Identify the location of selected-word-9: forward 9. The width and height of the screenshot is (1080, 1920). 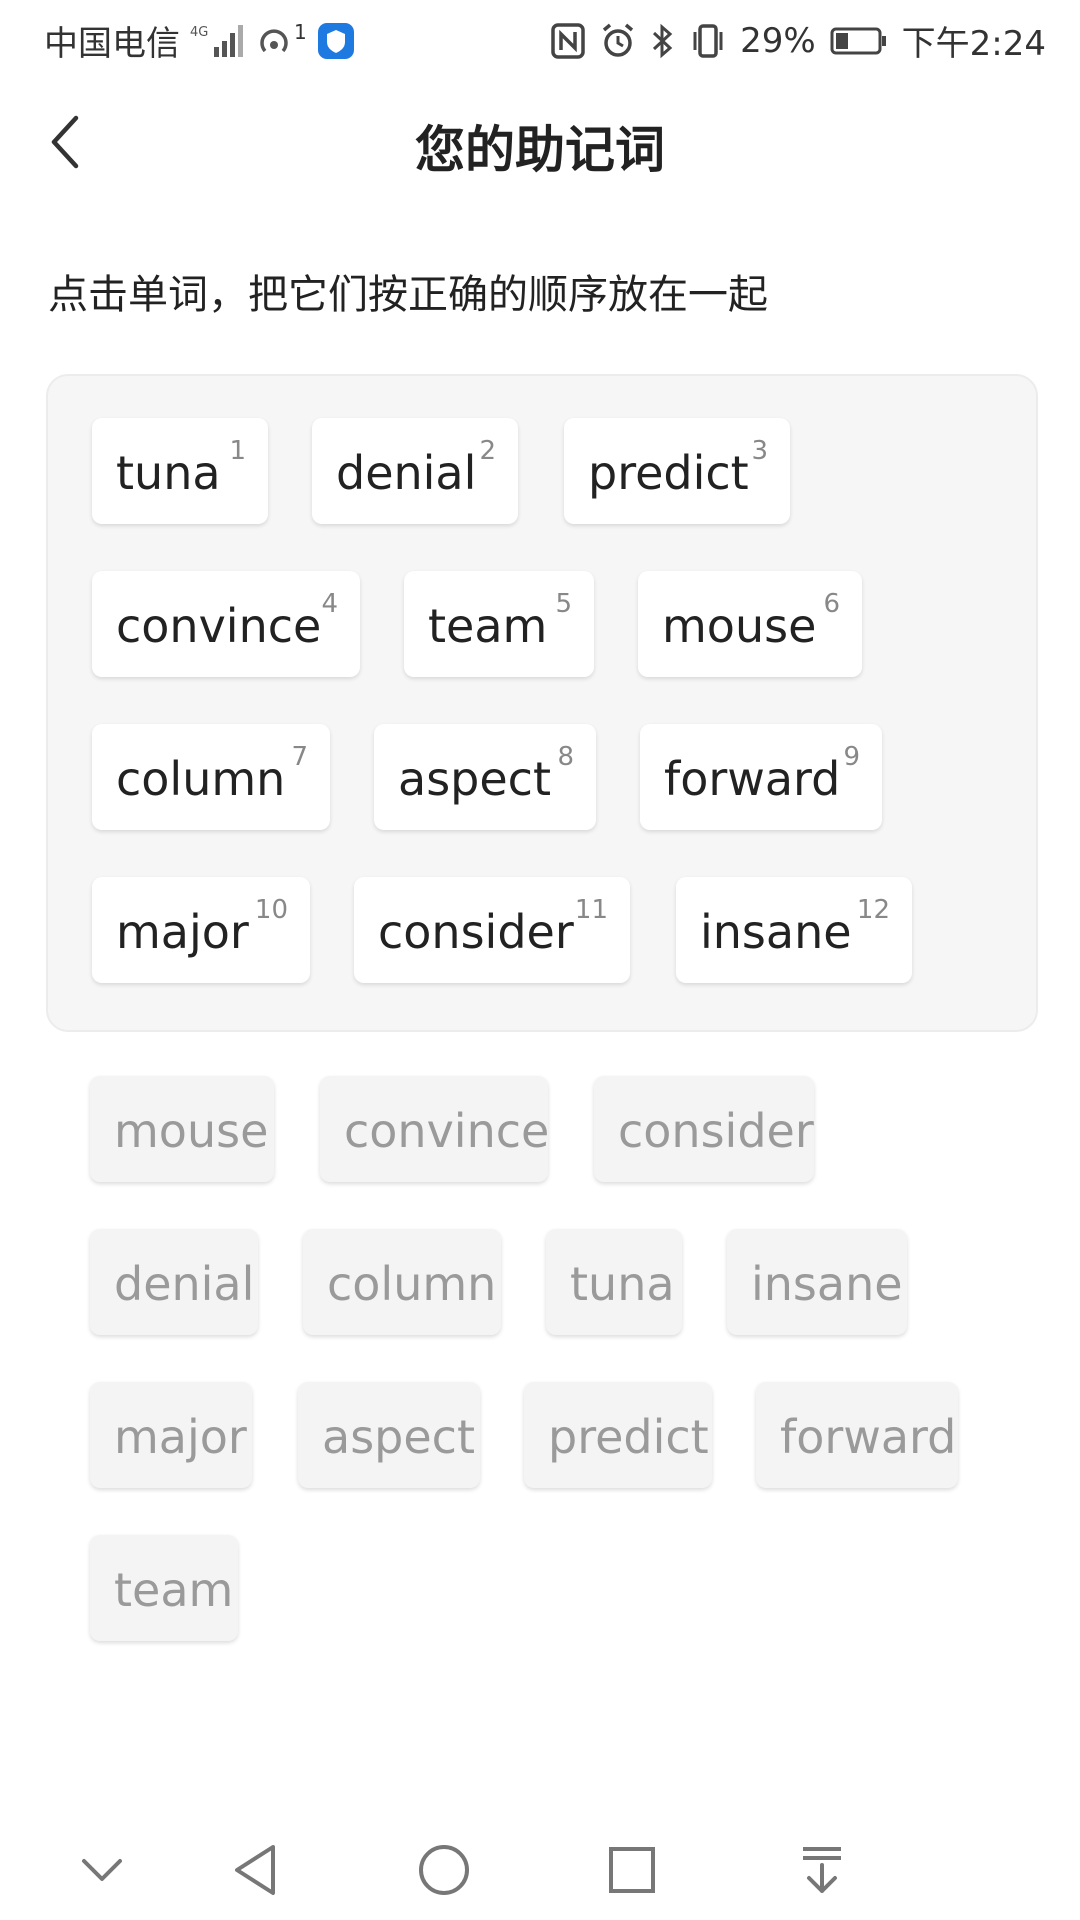
(761, 777).